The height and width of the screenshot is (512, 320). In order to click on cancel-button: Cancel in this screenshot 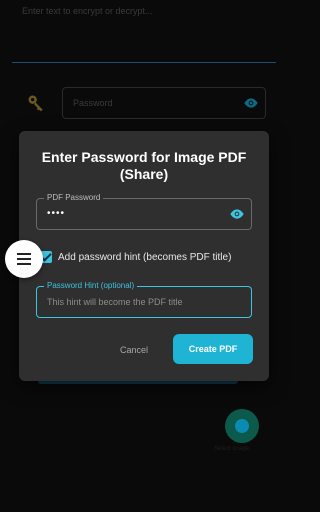, I will do `click(134, 350)`.